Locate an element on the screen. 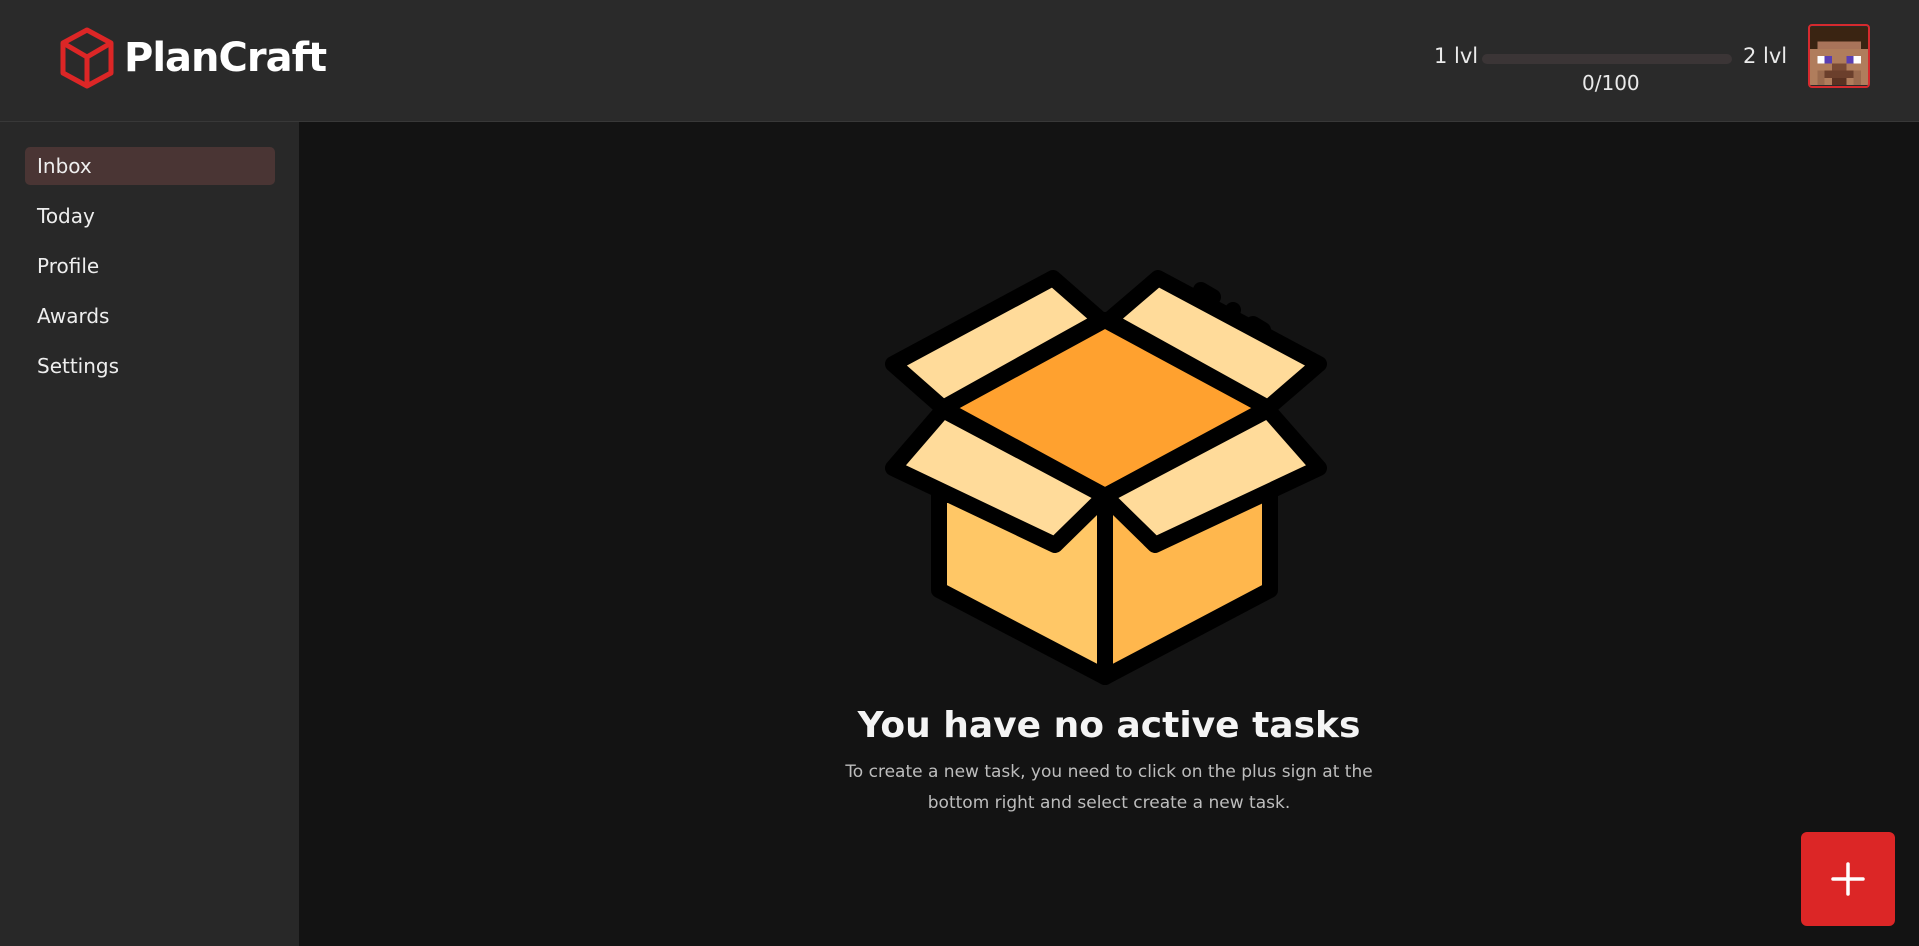 The width and height of the screenshot is (1919, 946). add-task-button is located at coordinates (1848, 879).